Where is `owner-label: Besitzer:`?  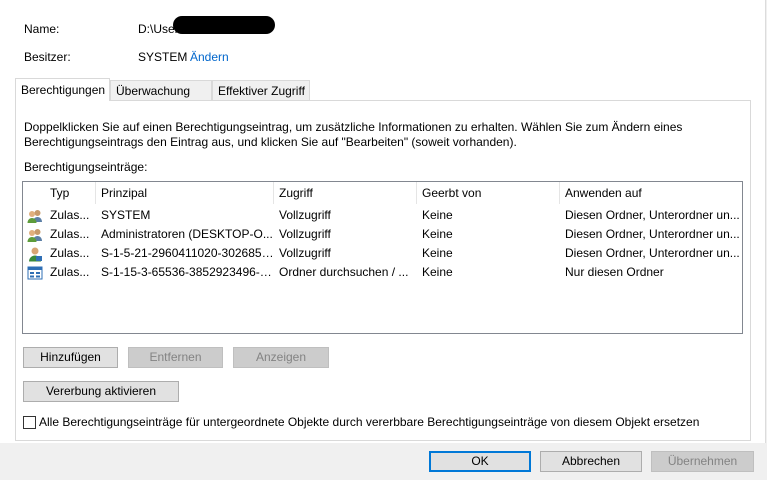 owner-label: Besitzer: is located at coordinates (47, 57).